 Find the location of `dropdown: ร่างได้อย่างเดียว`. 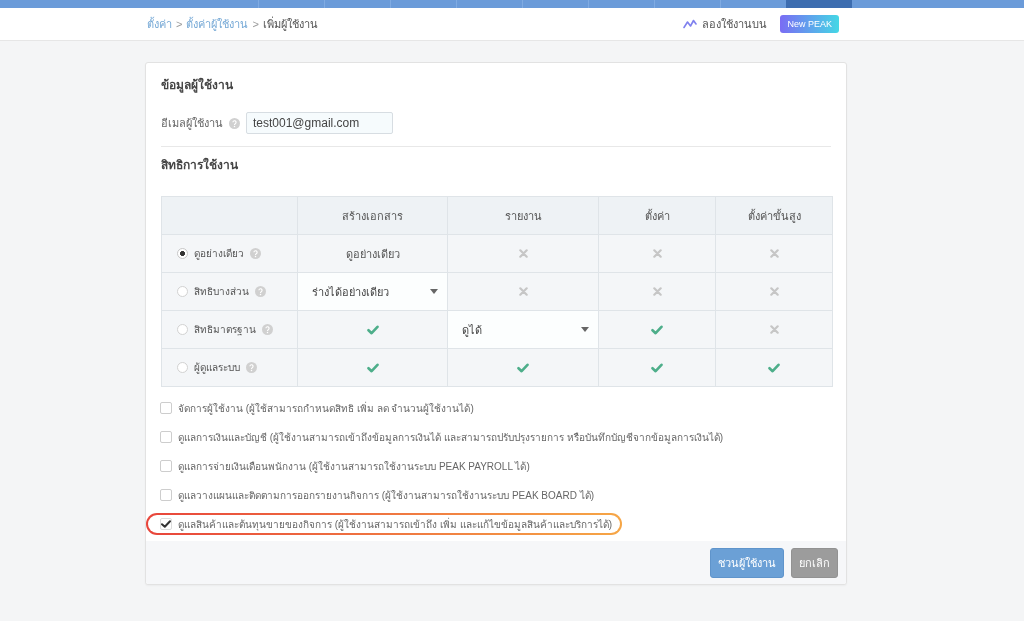

dropdown: ร่างได้อย่างเดียว is located at coordinates (372, 291).